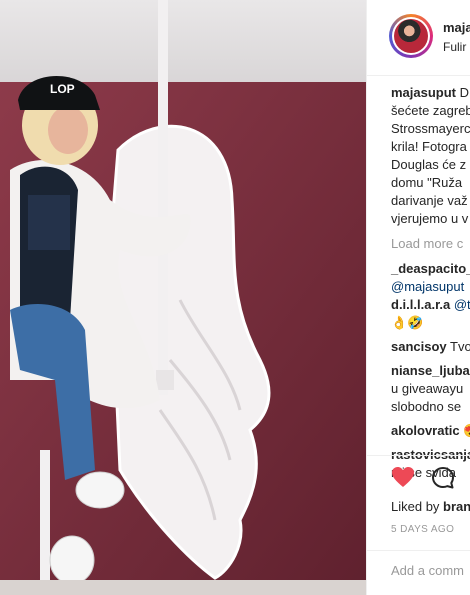 The image size is (470, 595). I want to click on caption-username: majasuput, so click(423, 92).